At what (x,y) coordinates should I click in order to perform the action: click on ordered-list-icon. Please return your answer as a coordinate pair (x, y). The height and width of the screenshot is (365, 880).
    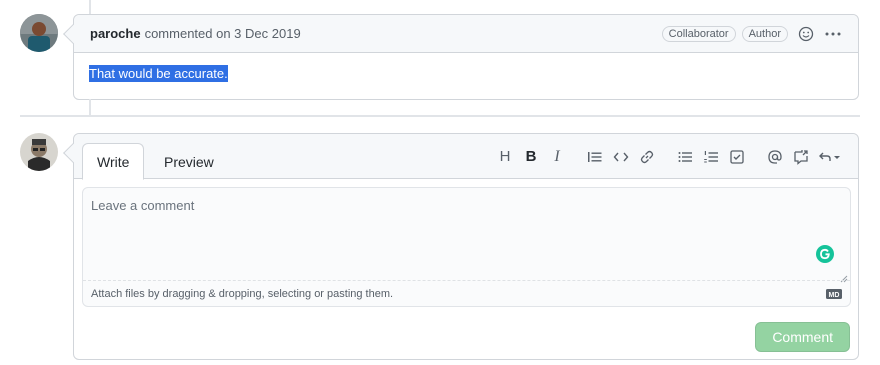
    Looking at the image, I should click on (711, 157).